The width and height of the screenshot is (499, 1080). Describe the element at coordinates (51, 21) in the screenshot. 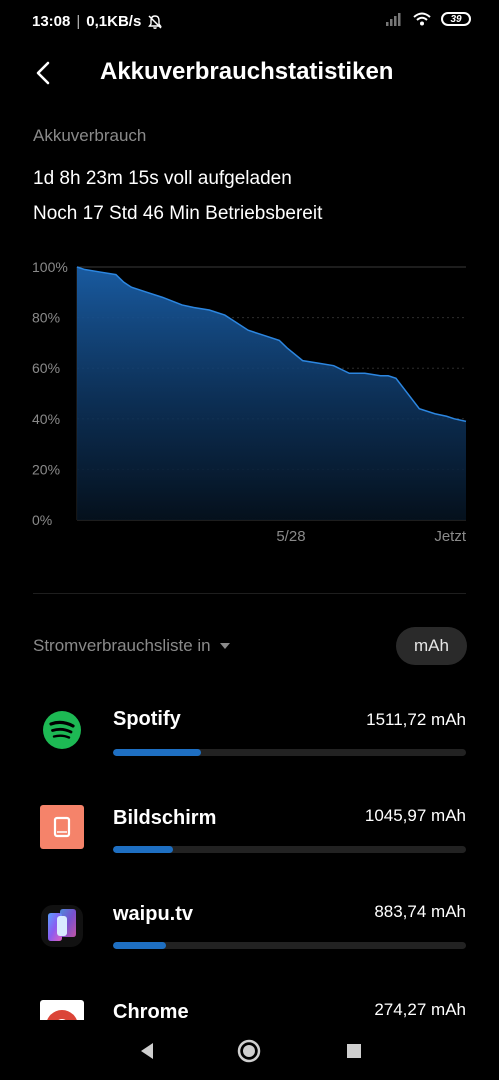

I see `clock: 13:08` at that location.